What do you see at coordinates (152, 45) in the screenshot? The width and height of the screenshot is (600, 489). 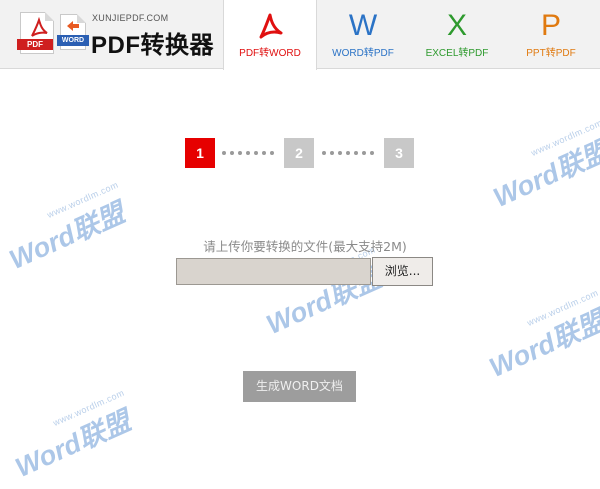 I see `logo-title: PDF转换器` at bounding box center [152, 45].